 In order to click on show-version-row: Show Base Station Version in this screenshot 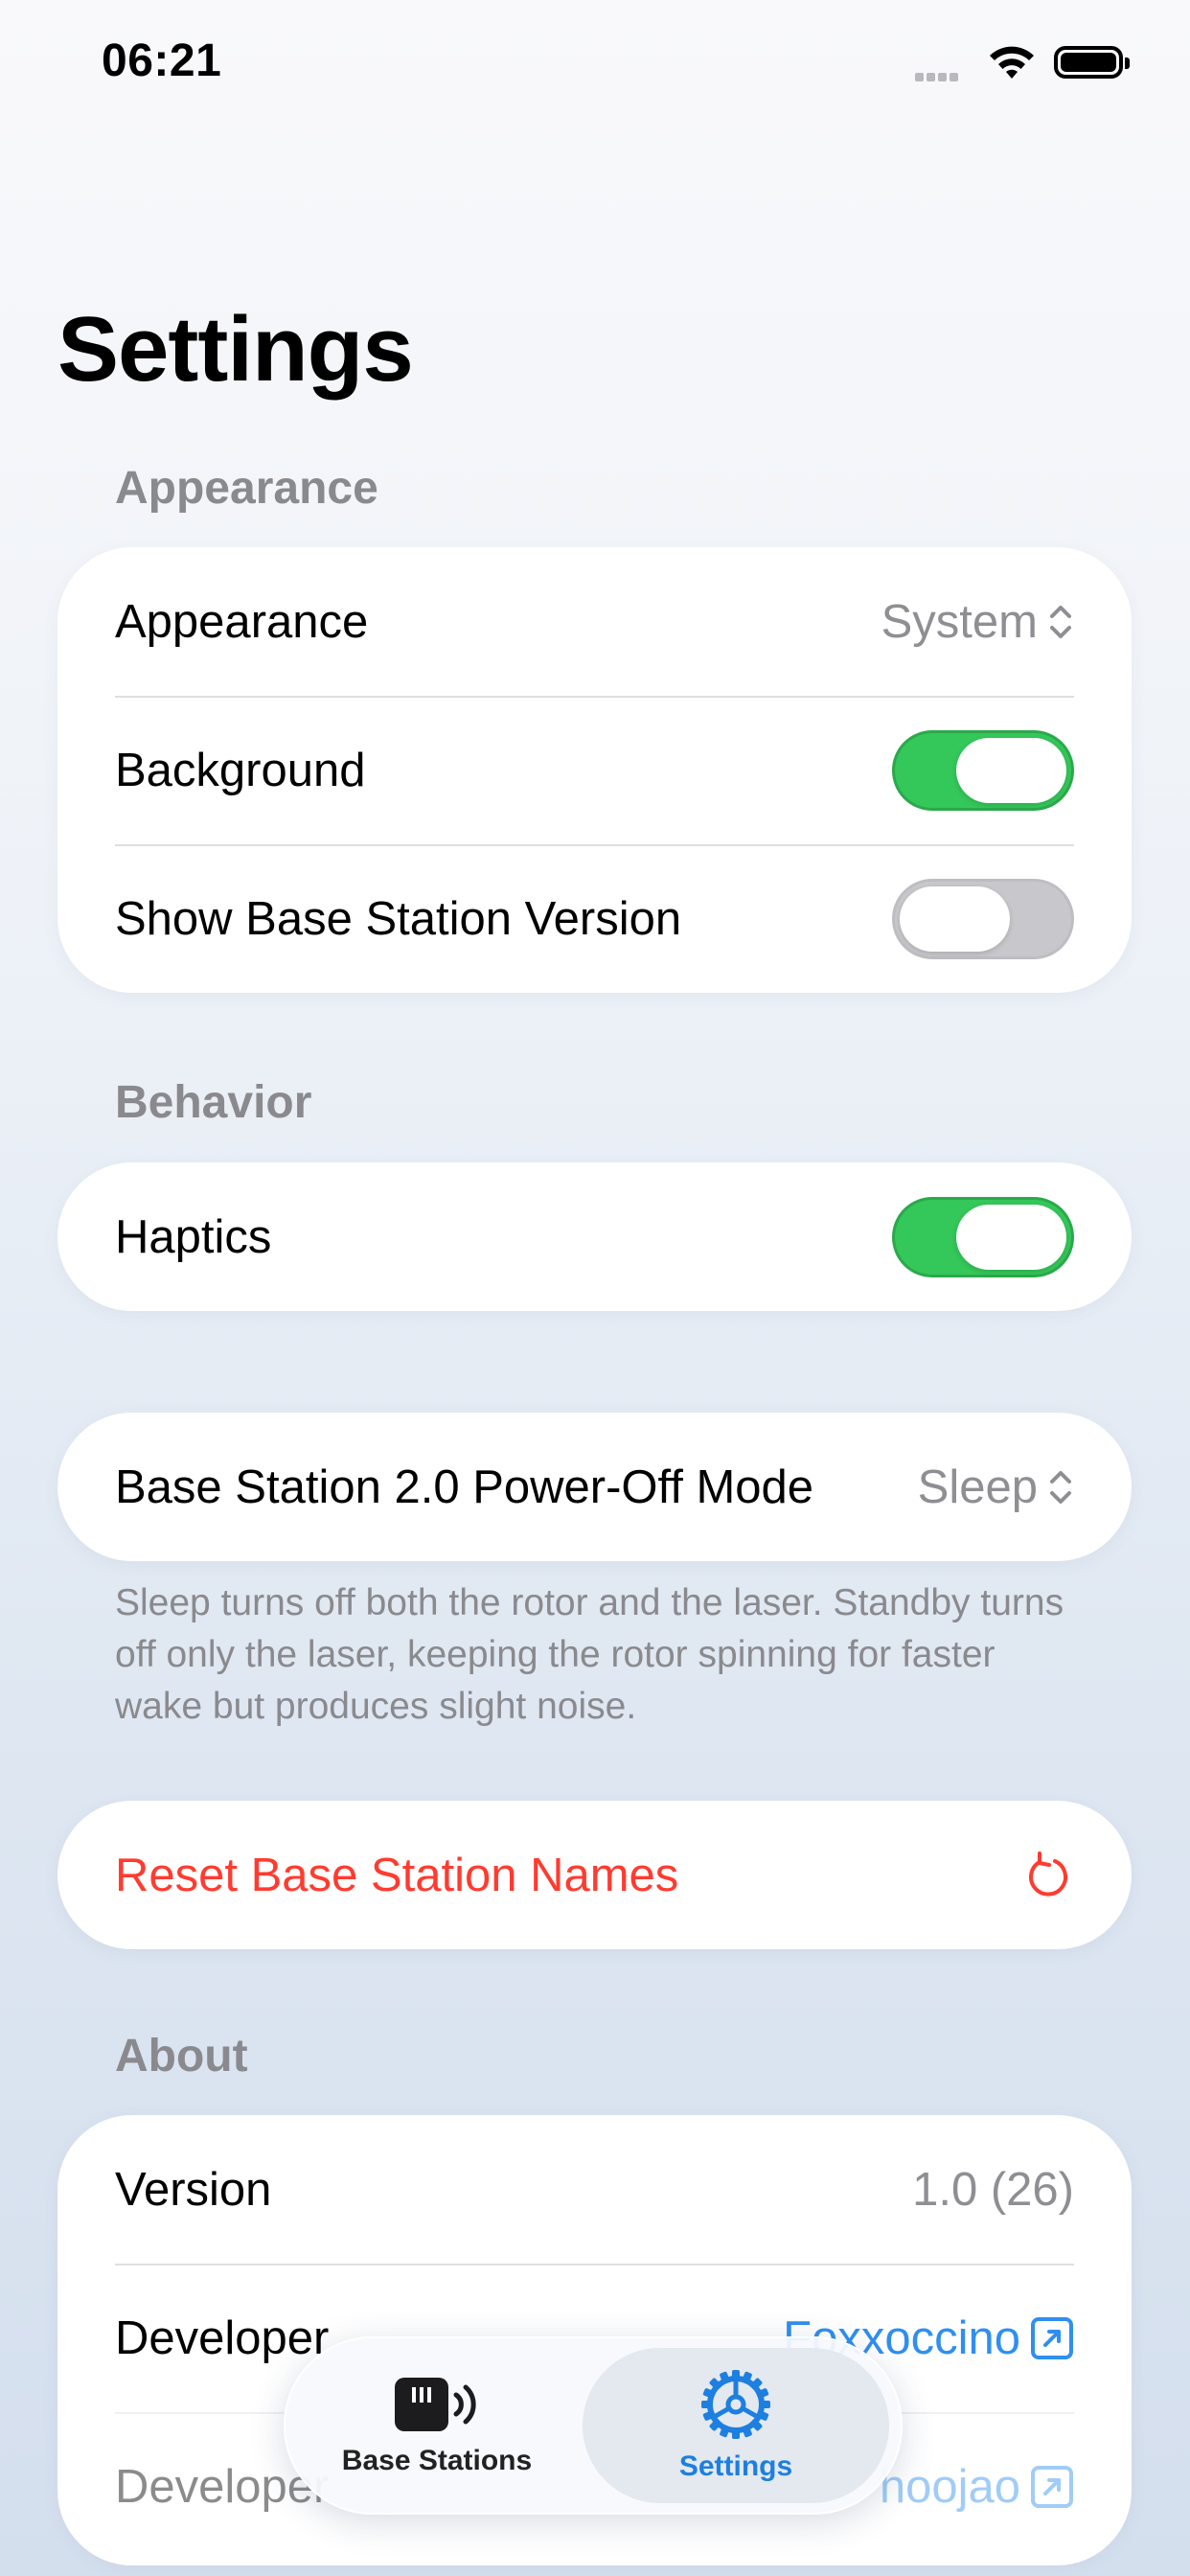, I will do `click(594, 918)`.